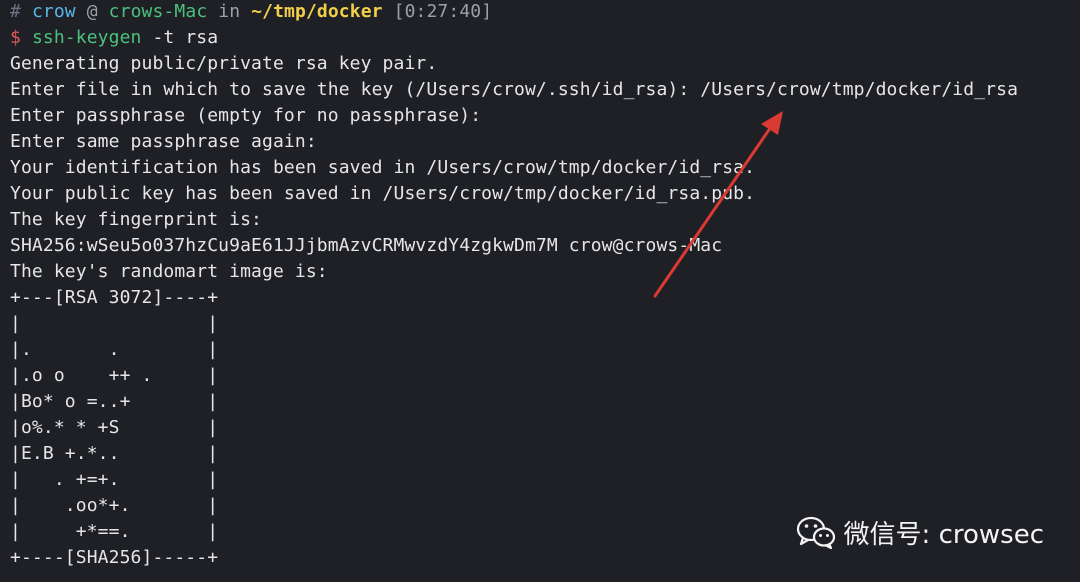 The image size is (1080, 582). I want to click on randomart-line: |. . |, so click(114, 349).